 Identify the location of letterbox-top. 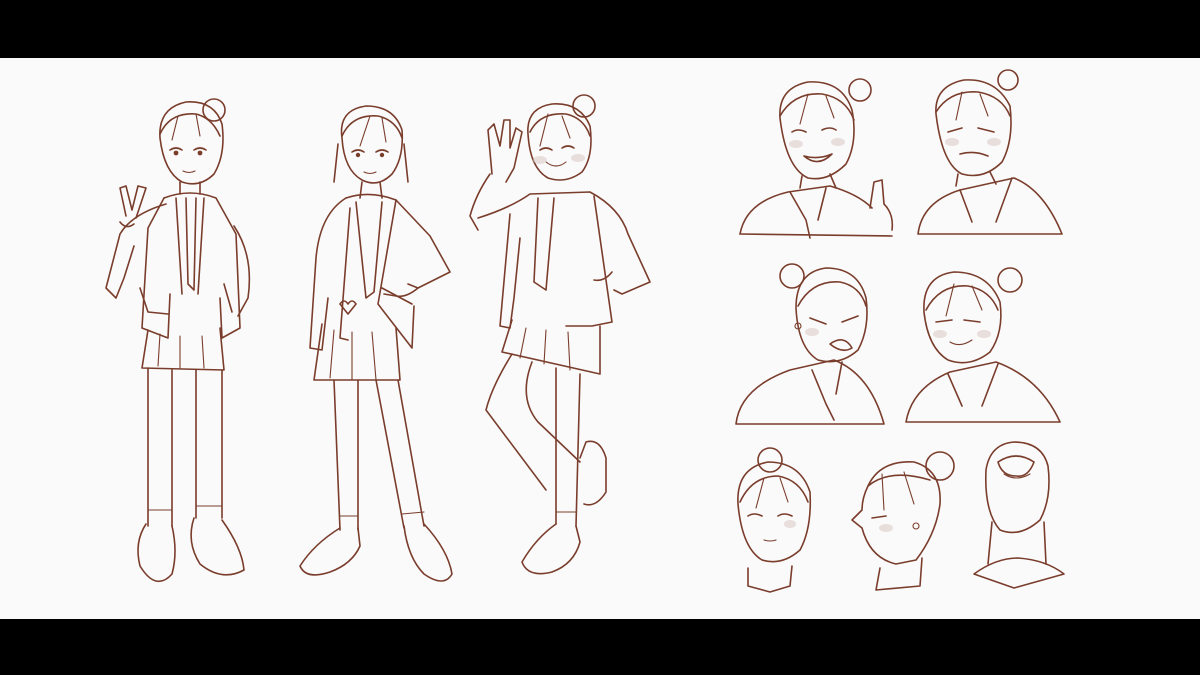
(600, 29).